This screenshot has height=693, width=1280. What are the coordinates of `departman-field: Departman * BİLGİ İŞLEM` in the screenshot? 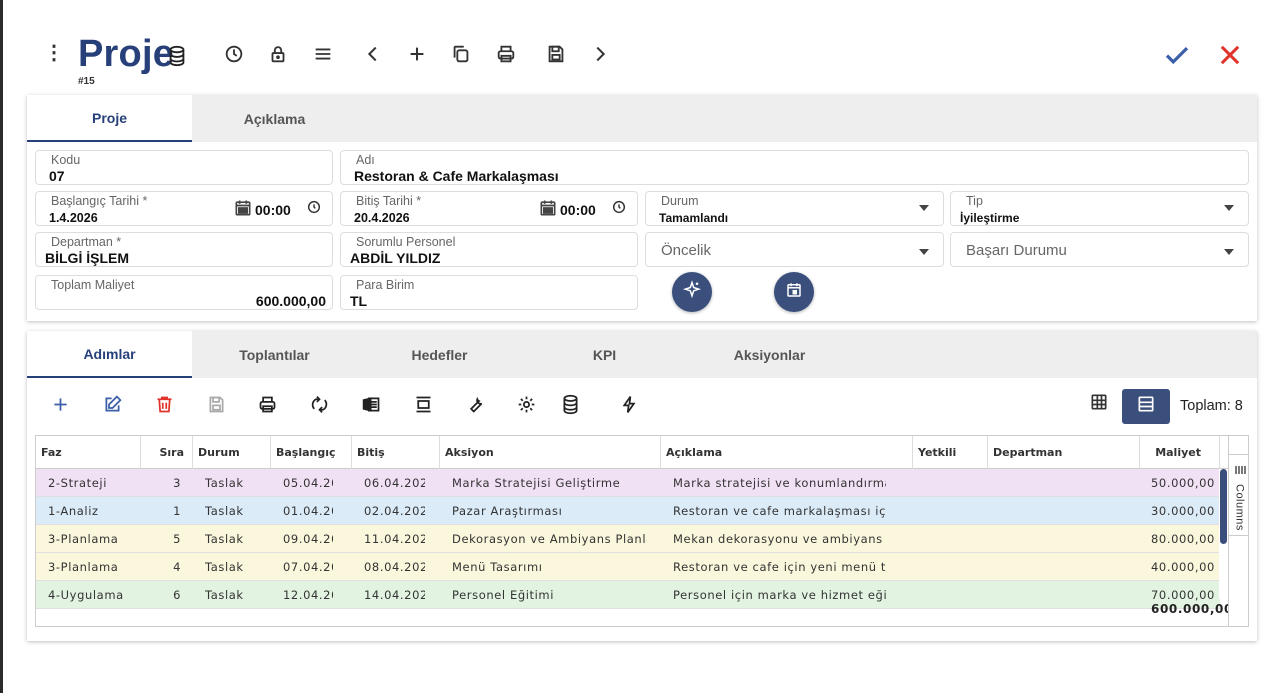 It's located at (184, 249).